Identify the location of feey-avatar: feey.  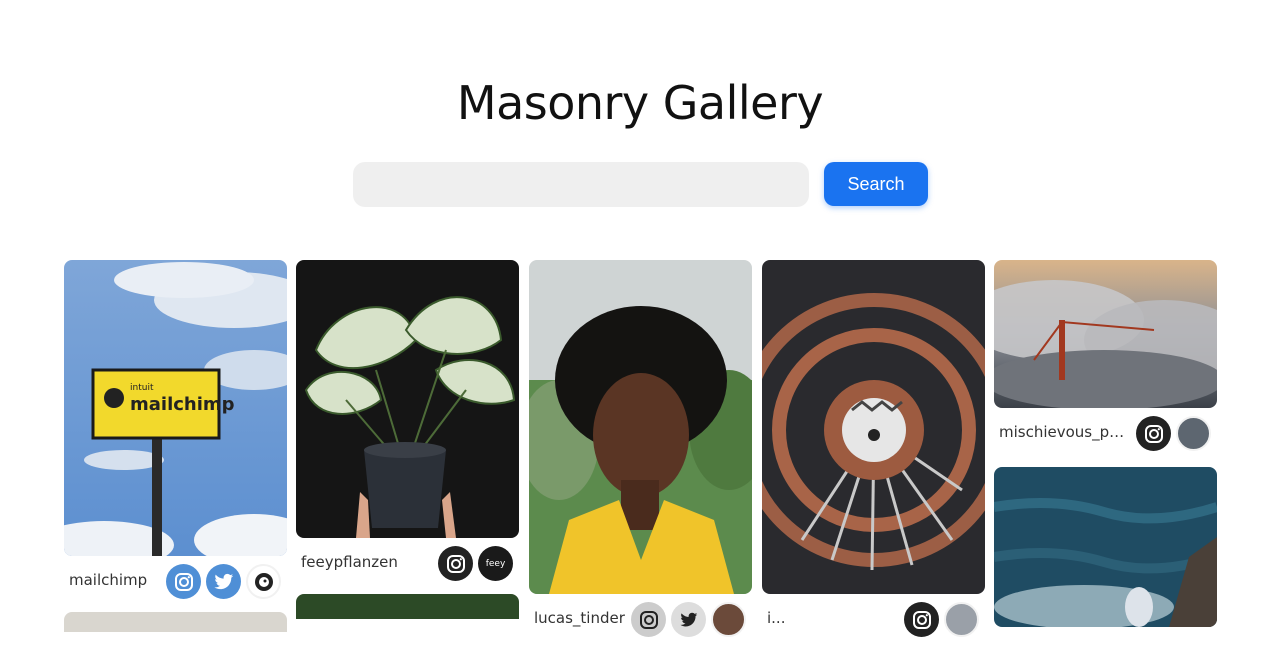
(495, 563).